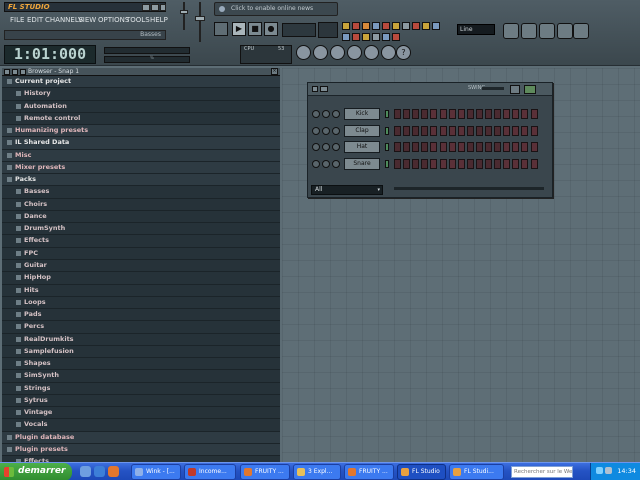 This screenshot has width=640, height=480. Describe the element at coordinates (337, 52) in the screenshot. I see `piano-icon` at that location.